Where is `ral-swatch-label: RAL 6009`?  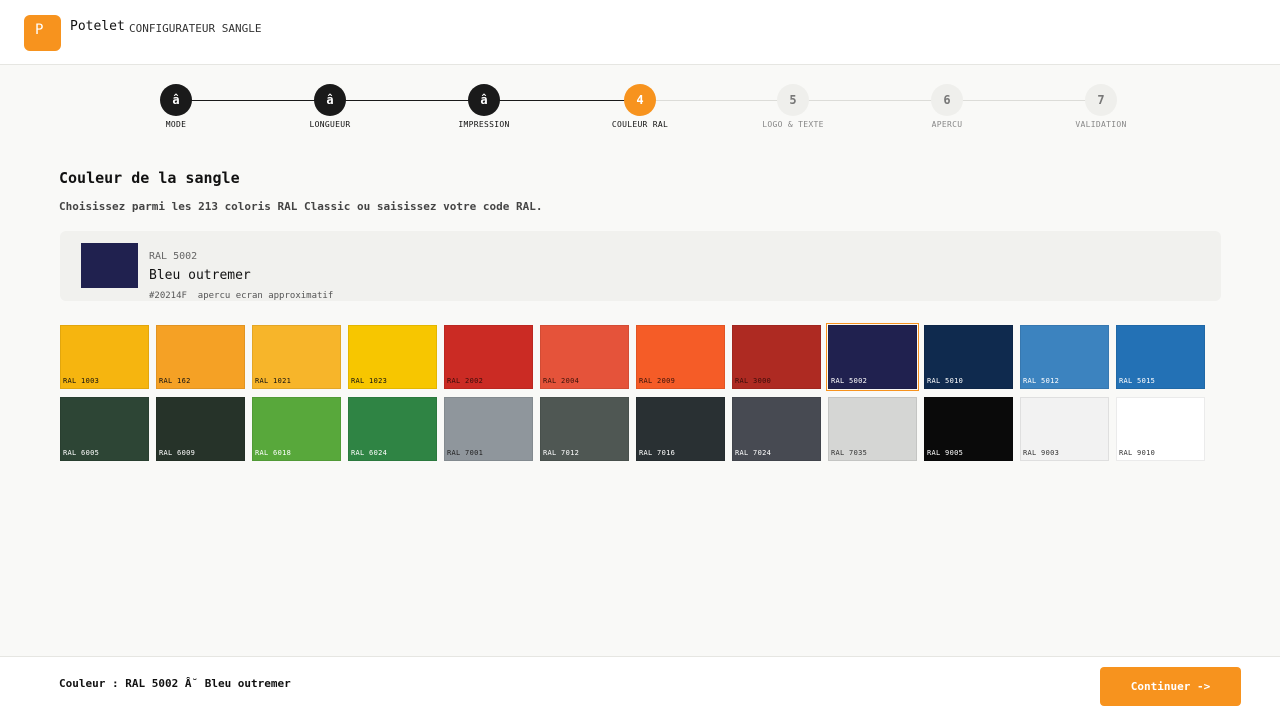
ral-swatch-label: RAL 6009 is located at coordinates (177, 453).